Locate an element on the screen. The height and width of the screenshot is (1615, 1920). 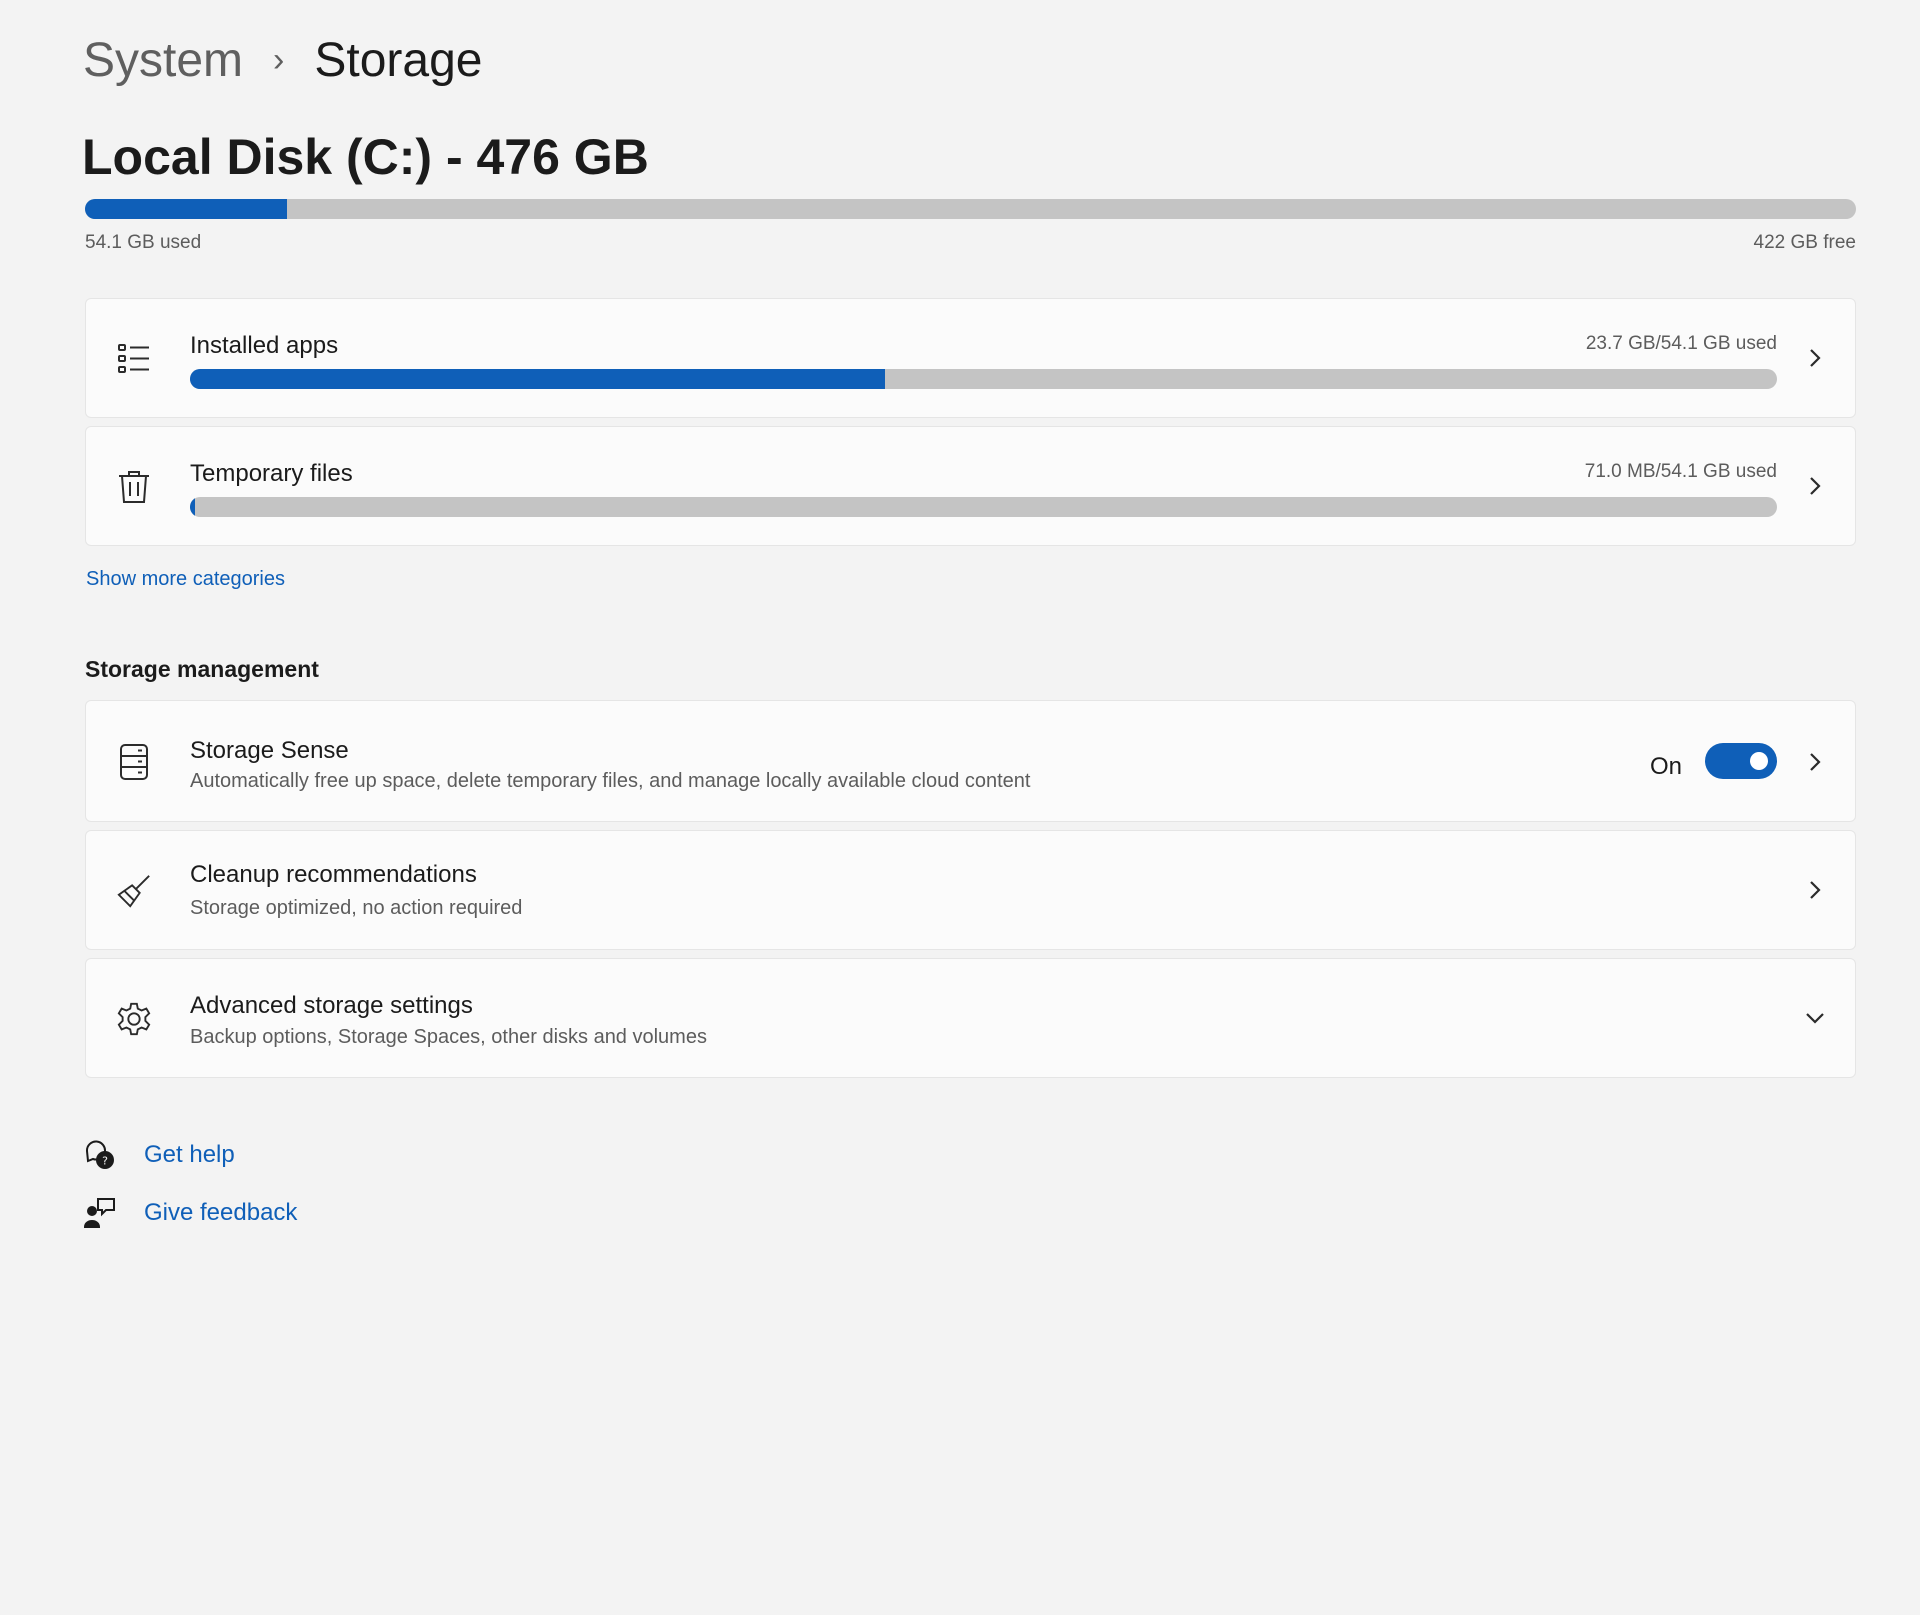
cleanup-title: Cleanup recommendations is located at coordinates (333, 874).